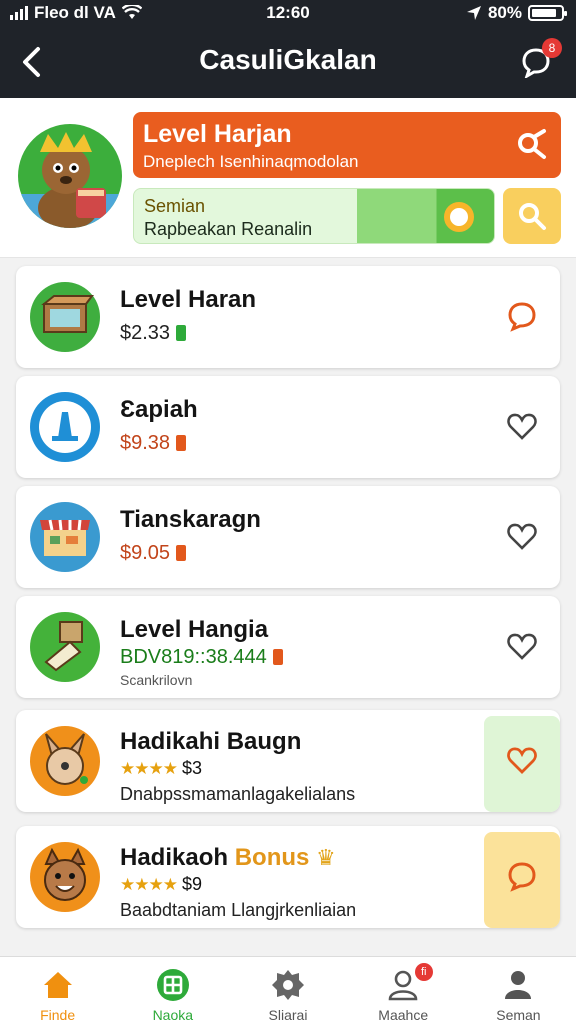 This screenshot has width=576, height=1024. I want to click on bottom-tab-bar: Finde Naoka Sliarai fi Maahce Seman, so click(288, 990).